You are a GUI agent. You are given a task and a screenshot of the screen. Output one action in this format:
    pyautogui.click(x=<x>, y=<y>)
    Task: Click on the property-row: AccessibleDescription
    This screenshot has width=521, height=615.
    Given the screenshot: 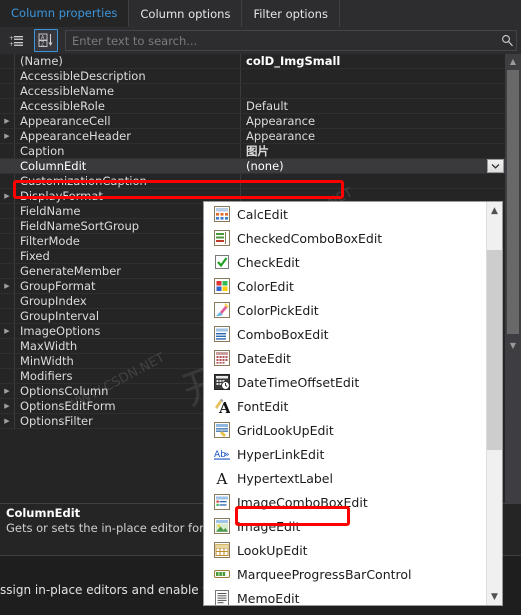 What is the action you would take?
    pyautogui.click(x=252, y=76)
    